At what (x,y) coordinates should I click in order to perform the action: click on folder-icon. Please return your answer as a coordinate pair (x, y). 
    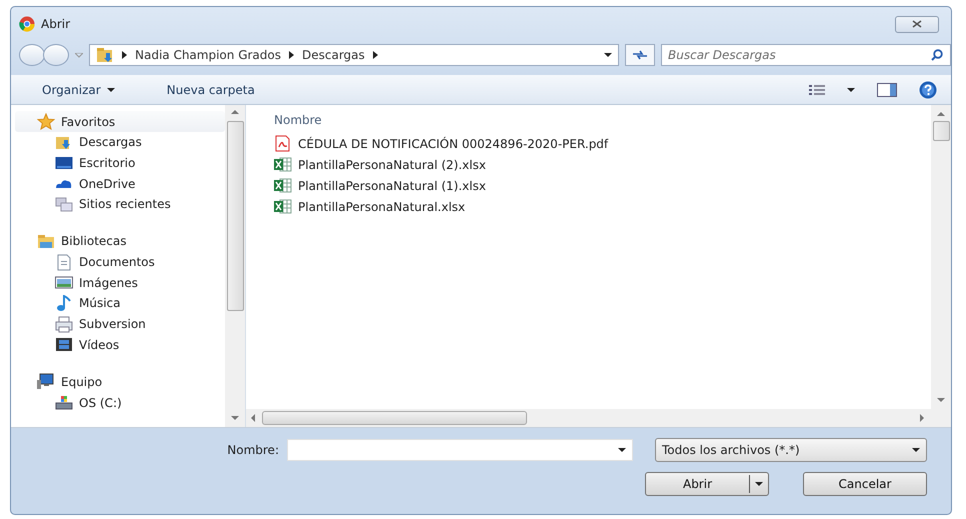
    Looking at the image, I should click on (105, 55).